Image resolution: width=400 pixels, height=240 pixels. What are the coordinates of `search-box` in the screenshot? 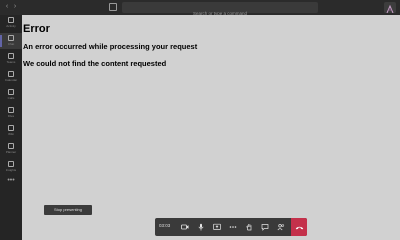 It's located at (220, 10).